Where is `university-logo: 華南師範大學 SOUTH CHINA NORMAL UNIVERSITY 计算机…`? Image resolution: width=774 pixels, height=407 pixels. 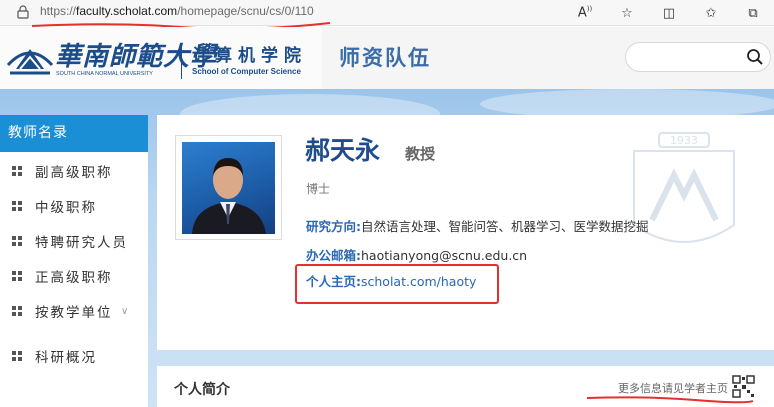 university-logo: 華南師範大學 SOUTH CHINA NORMAL UNIVERSITY 计算机… is located at coordinates (161, 58).